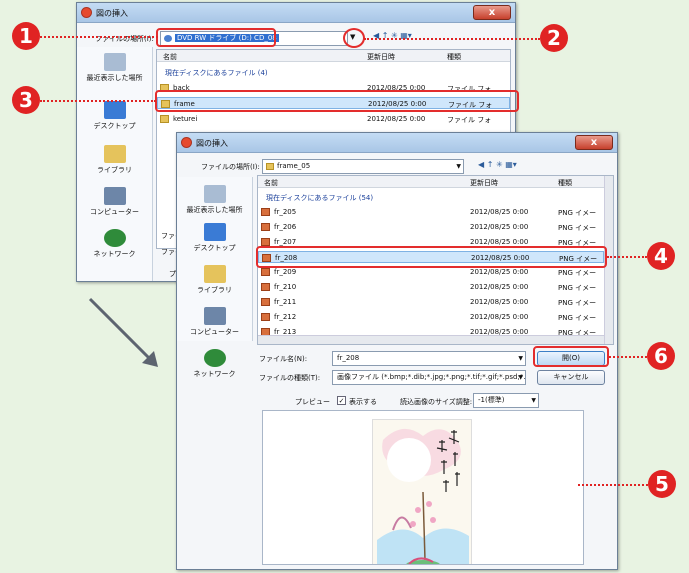 This screenshot has width=689, height=573. What do you see at coordinates (661, 356) in the screenshot?
I see `marker-6: 6` at bounding box center [661, 356].